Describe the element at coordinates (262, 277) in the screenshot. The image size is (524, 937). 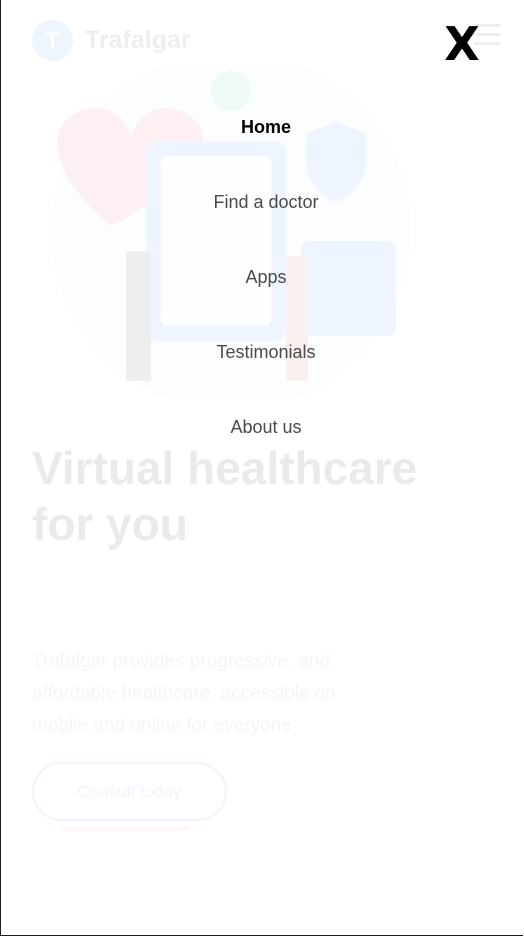
I see `nav-item-apps: Apps` at that location.